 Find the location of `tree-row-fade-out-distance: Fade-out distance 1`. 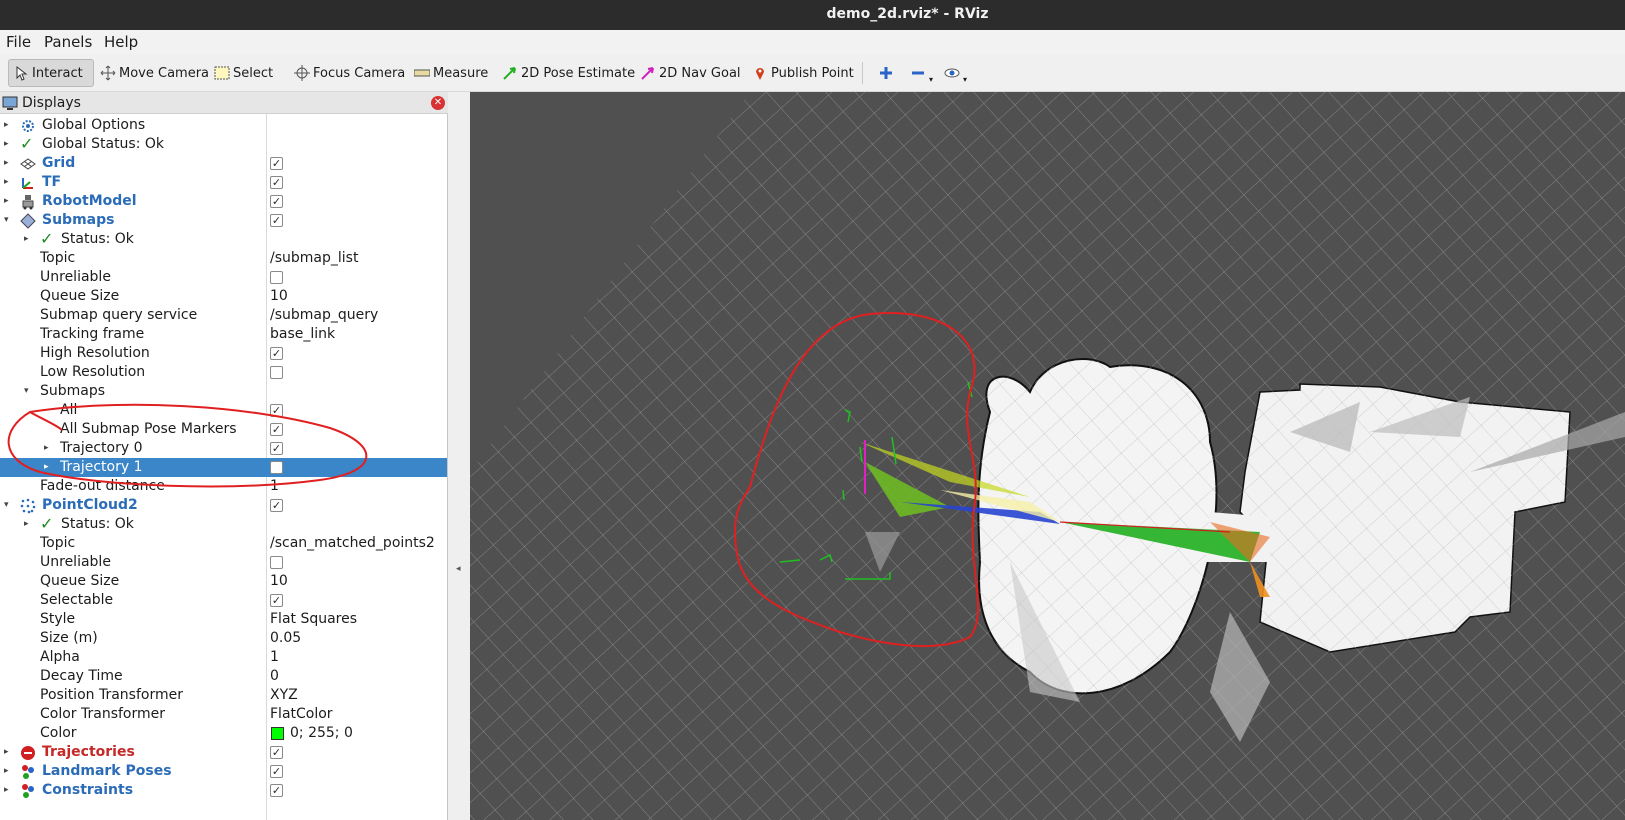

tree-row-fade-out-distance: Fade-out distance 1 is located at coordinates (223, 486).